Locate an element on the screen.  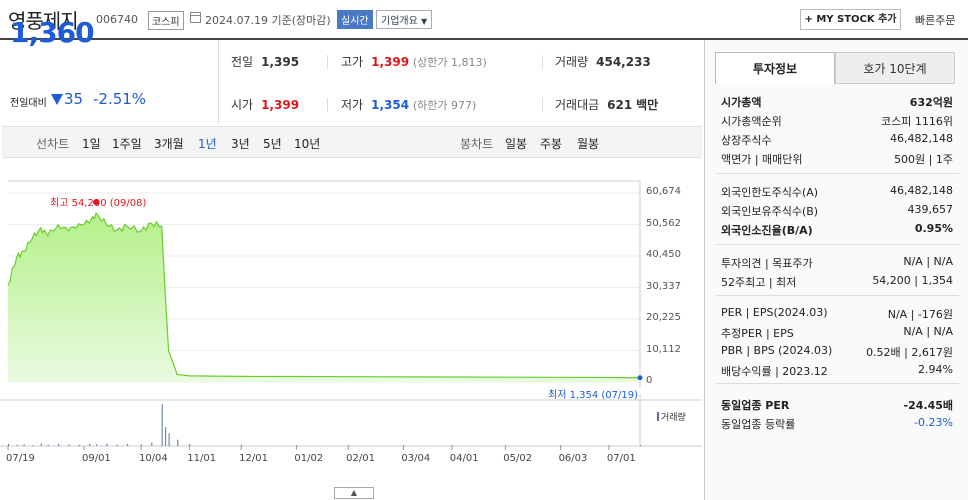
y-tick-label: 20,225 is located at coordinates (663, 317).